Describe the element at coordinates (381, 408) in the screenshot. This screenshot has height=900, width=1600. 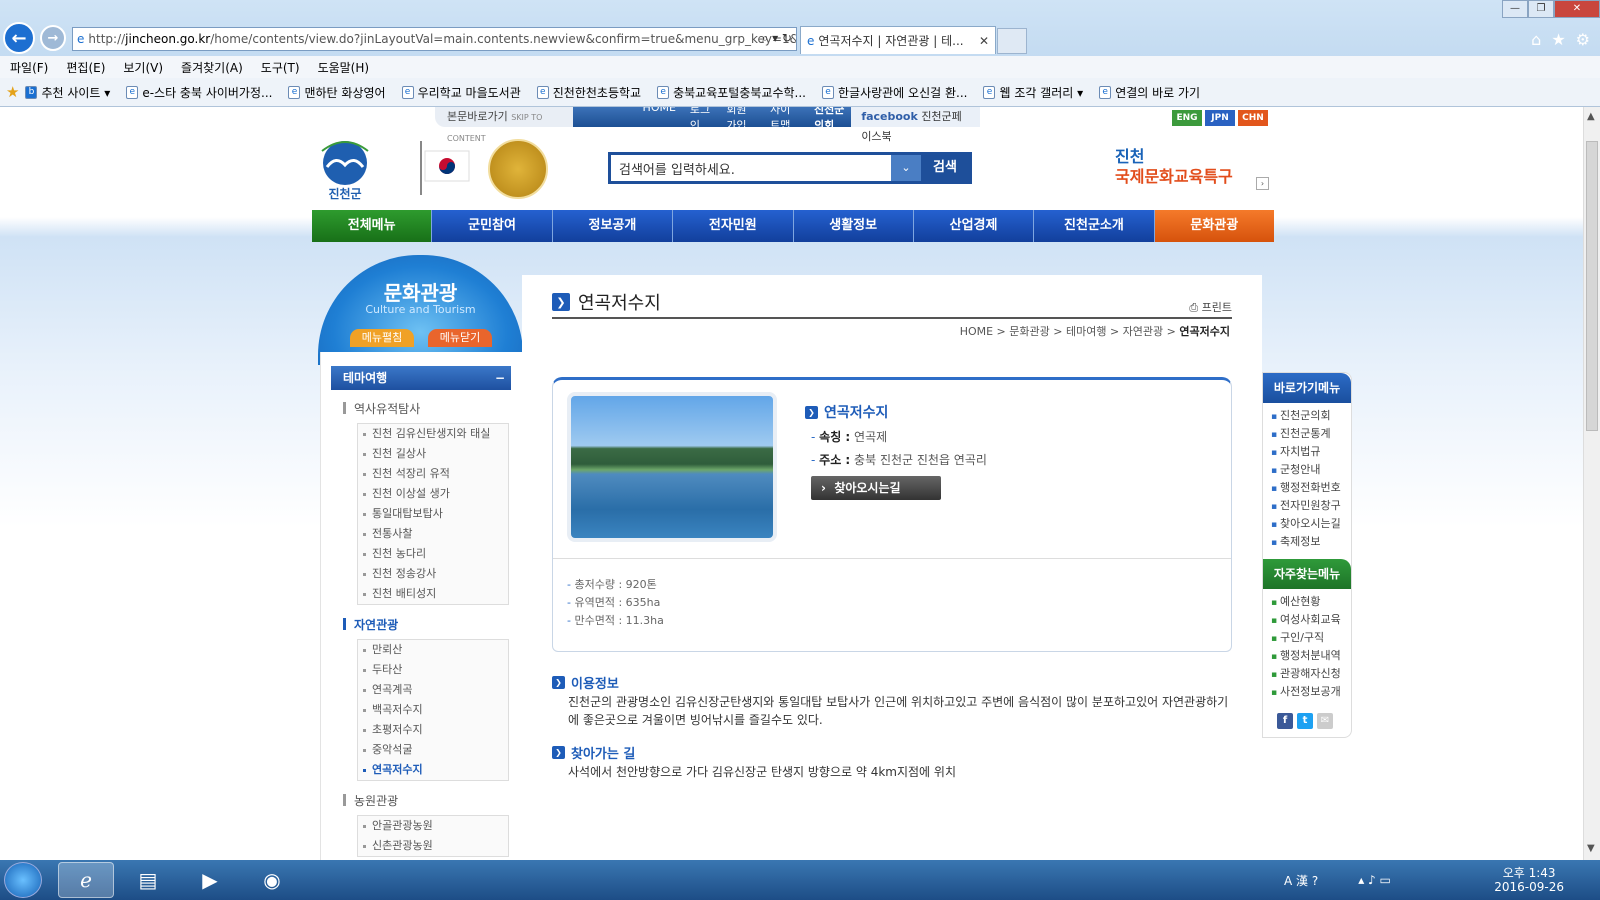
I see `lnb-group-history: 역사유적탐사` at that location.